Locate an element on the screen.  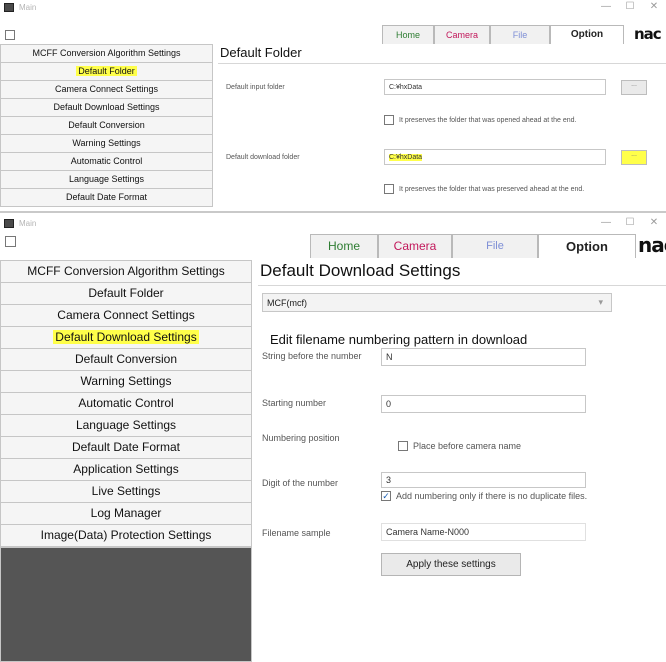
filename-sample-field: Camera Name-N000 is located at coordinates (483, 532).